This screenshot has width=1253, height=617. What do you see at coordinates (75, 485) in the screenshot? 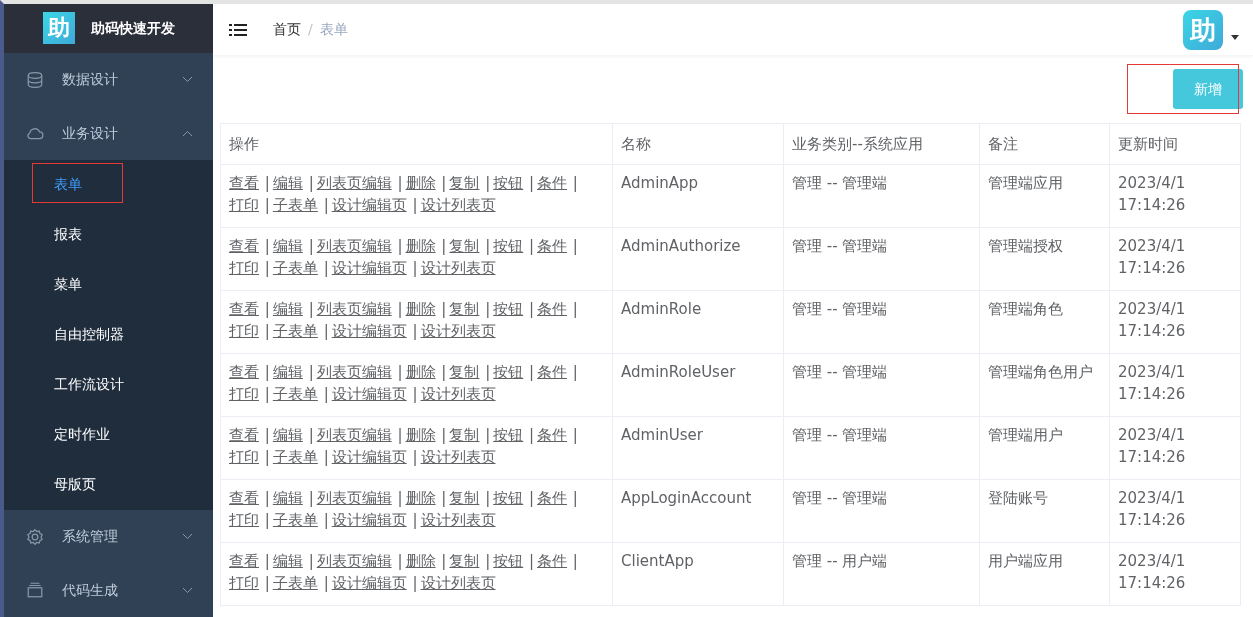
I see `menu-item: 母版页` at bounding box center [75, 485].